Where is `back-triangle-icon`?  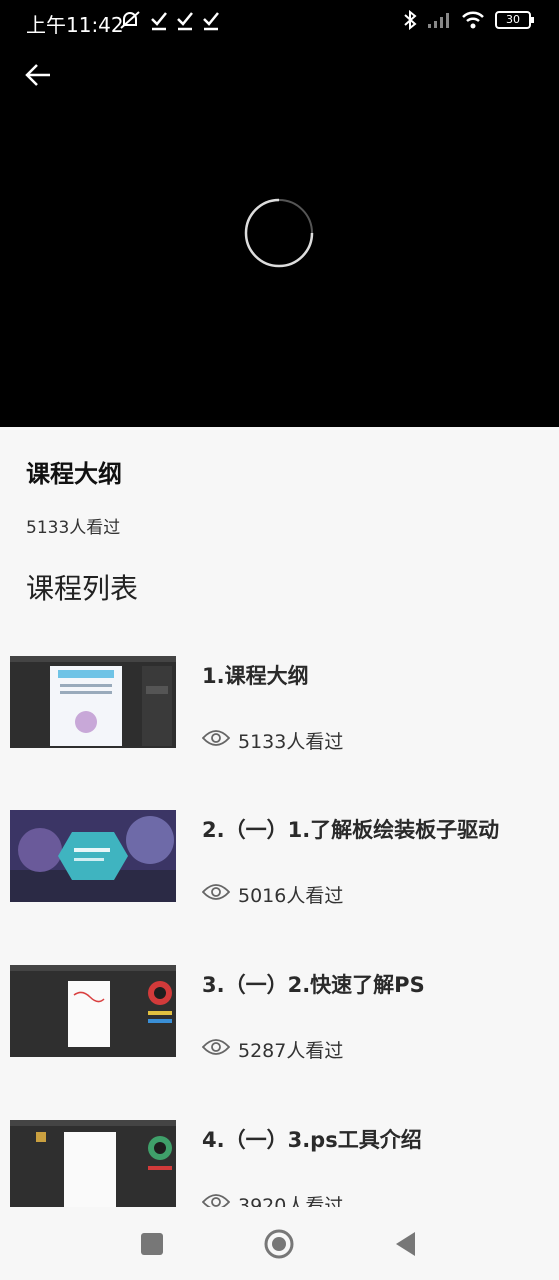
back-triangle-icon is located at coordinates (406, 1244).